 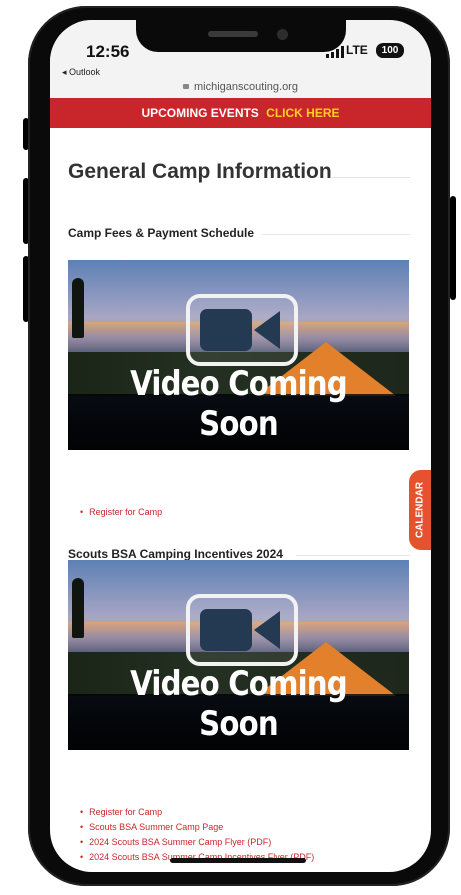 What do you see at coordinates (84, 72) in the screenshot?
I see `back-app-label: Outlook` at bounding box center [84, 72].